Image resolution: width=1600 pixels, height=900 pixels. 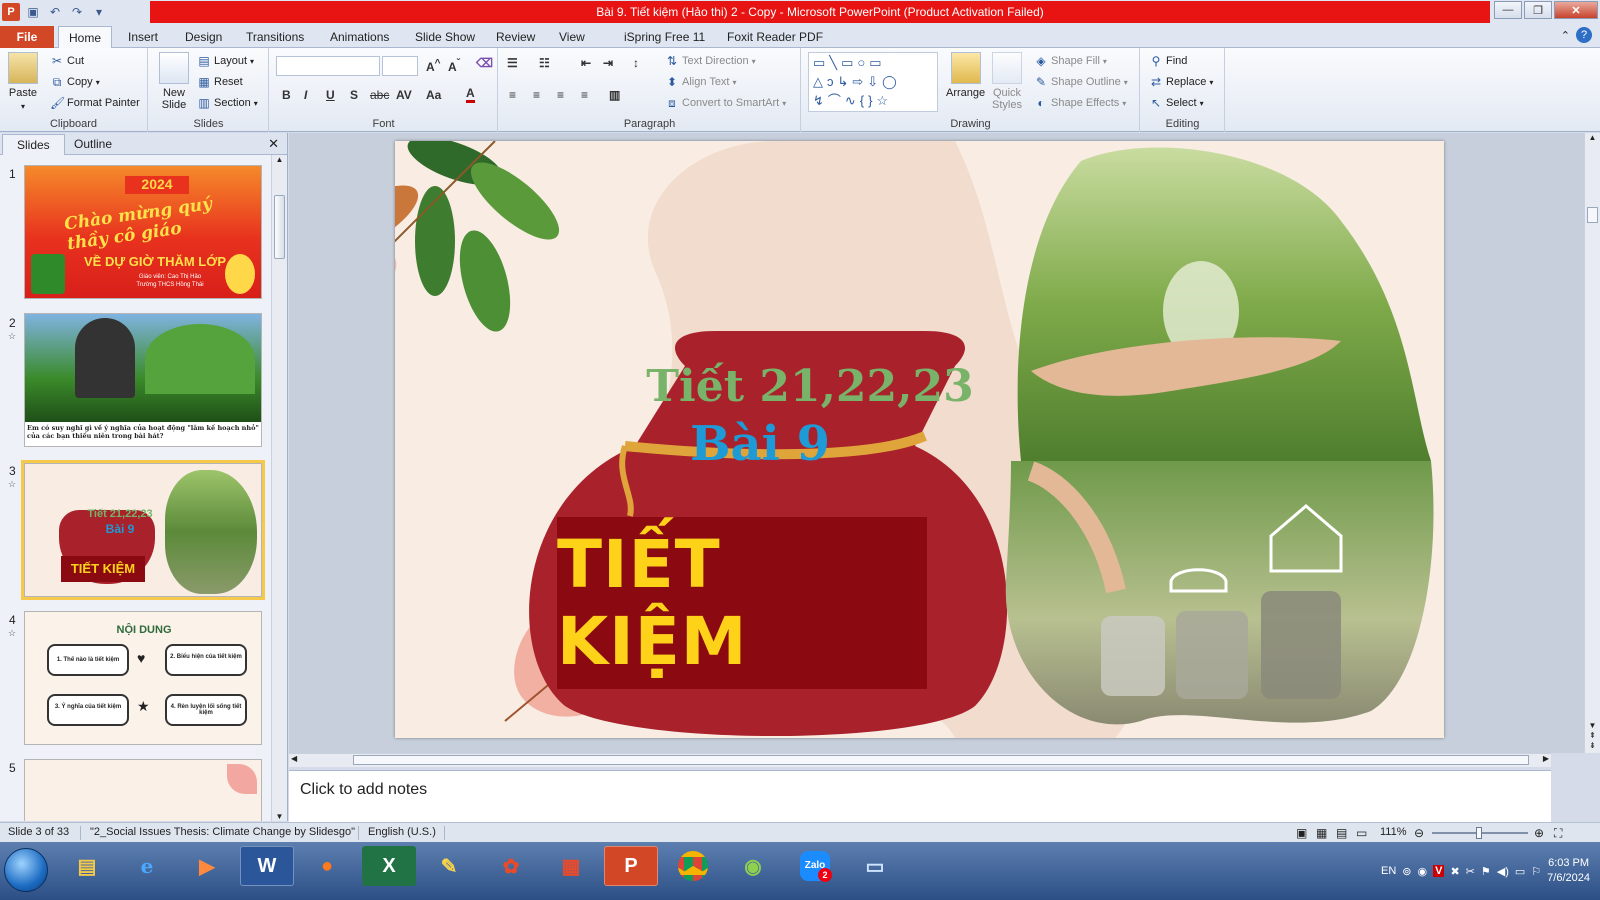 I want to click on paste-button: Paste ▾, so click(x=23, y=81).